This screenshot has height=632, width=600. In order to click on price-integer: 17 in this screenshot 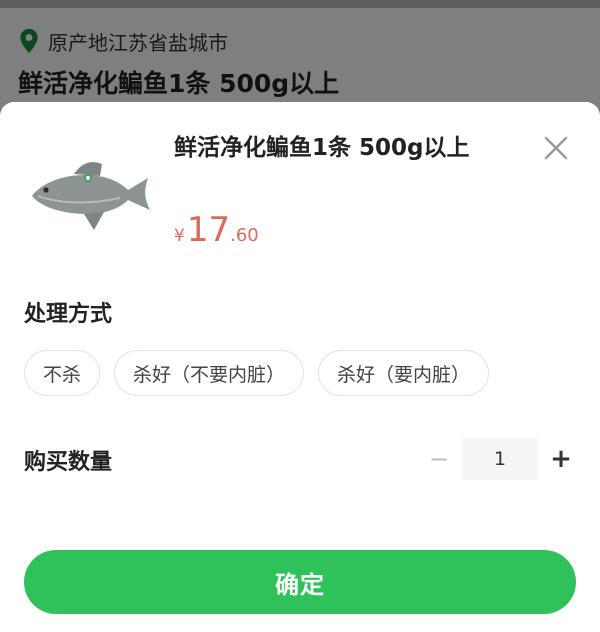, I will do `click(208, 230)`.